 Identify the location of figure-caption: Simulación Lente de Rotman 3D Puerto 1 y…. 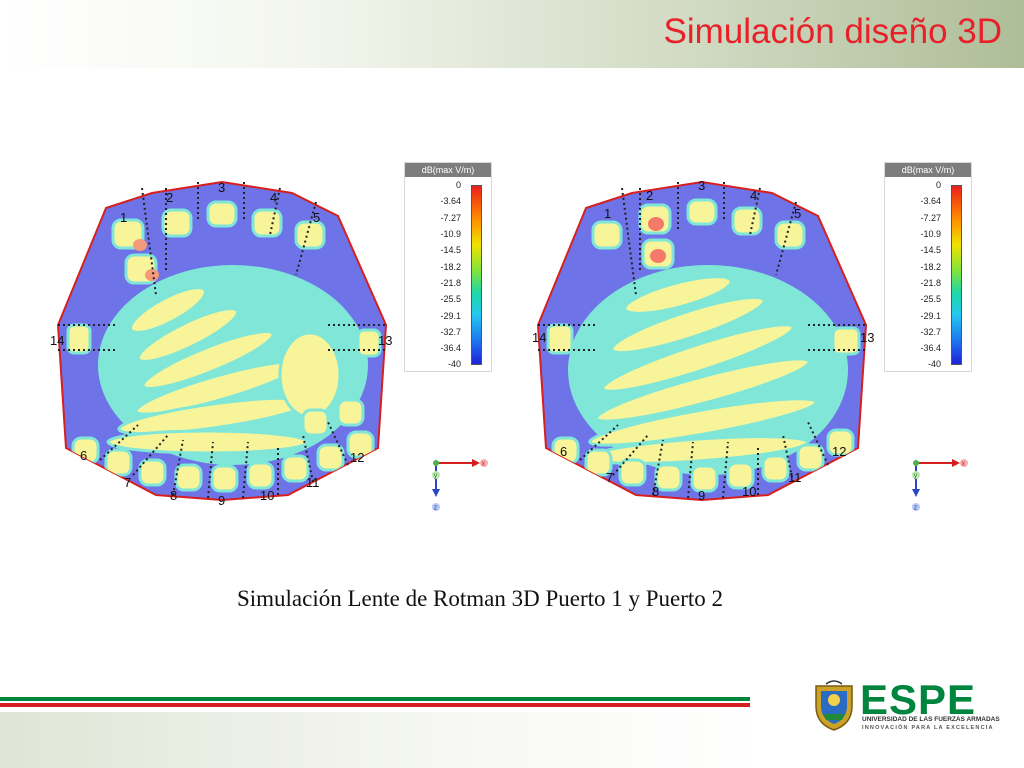
(480, 598).